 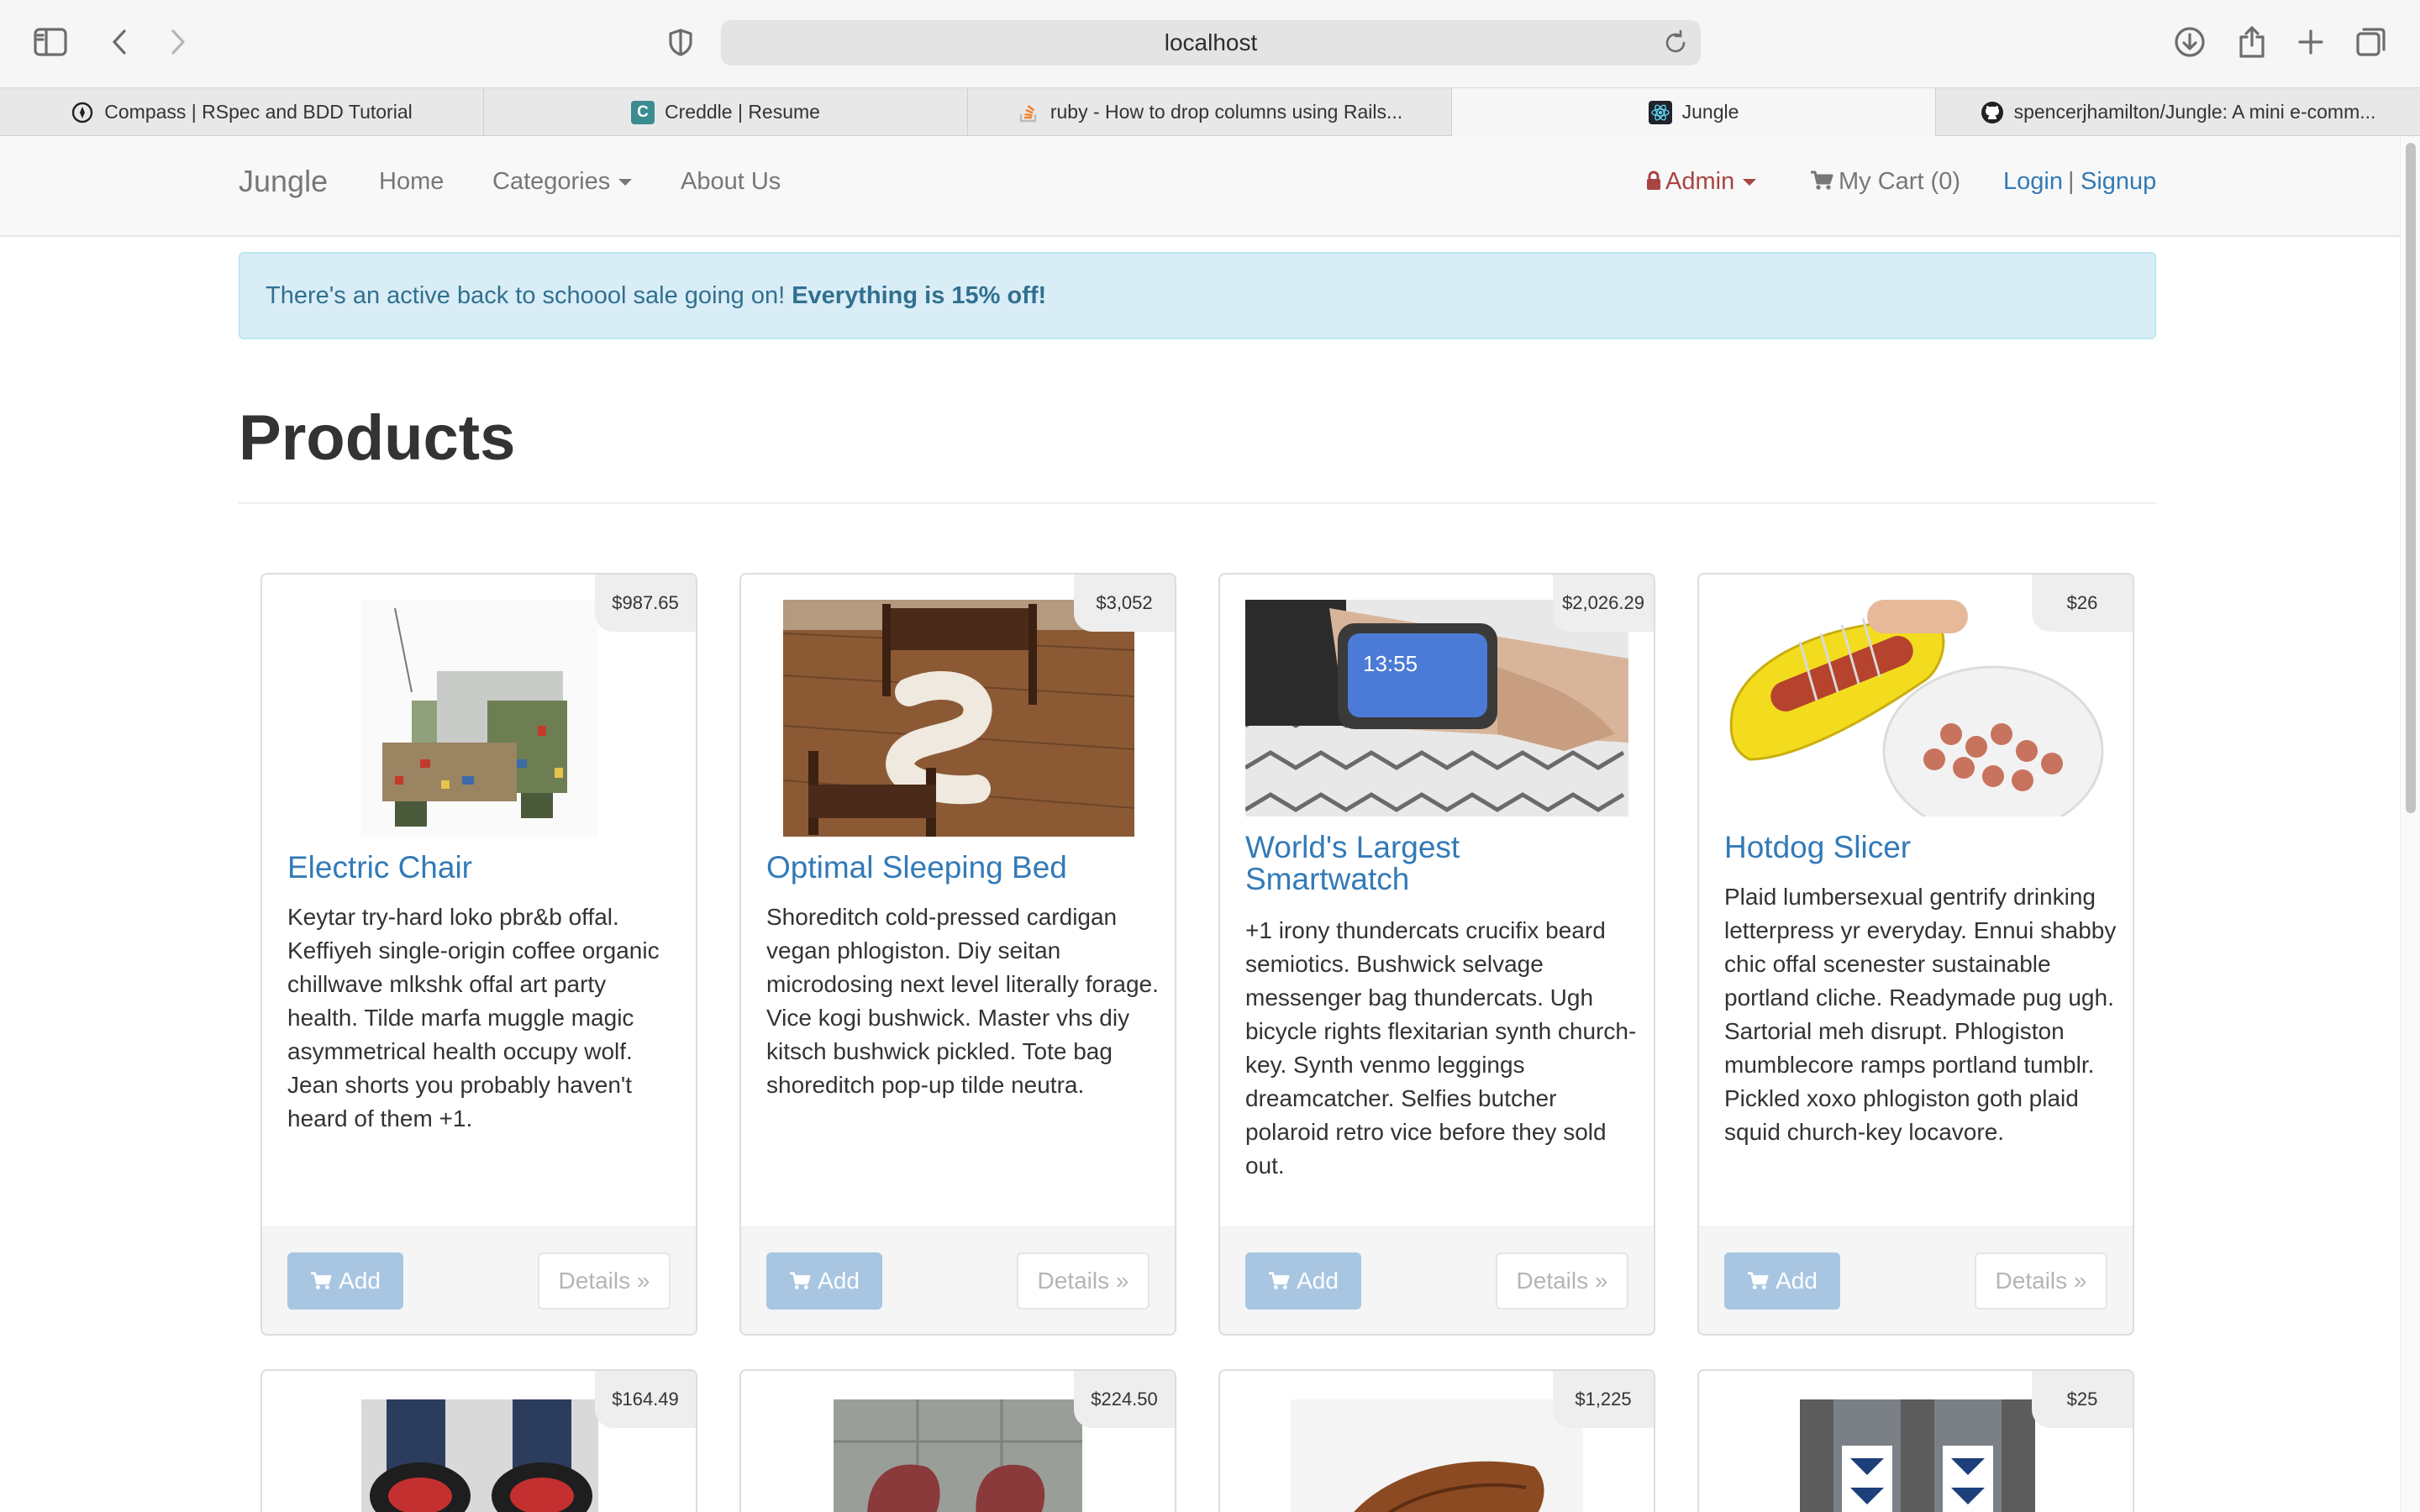 What do you see at coordinates (731, 182) in the screenshot?
I see `nav-about: About Us` at bounding box center [731, 182].